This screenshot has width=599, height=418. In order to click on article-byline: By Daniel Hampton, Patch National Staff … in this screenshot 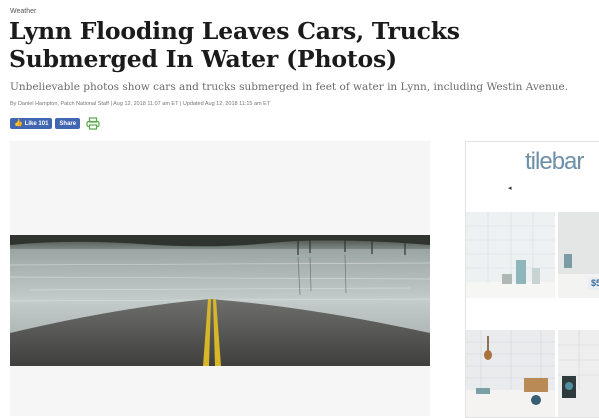, I will do `click(140, 104)`.